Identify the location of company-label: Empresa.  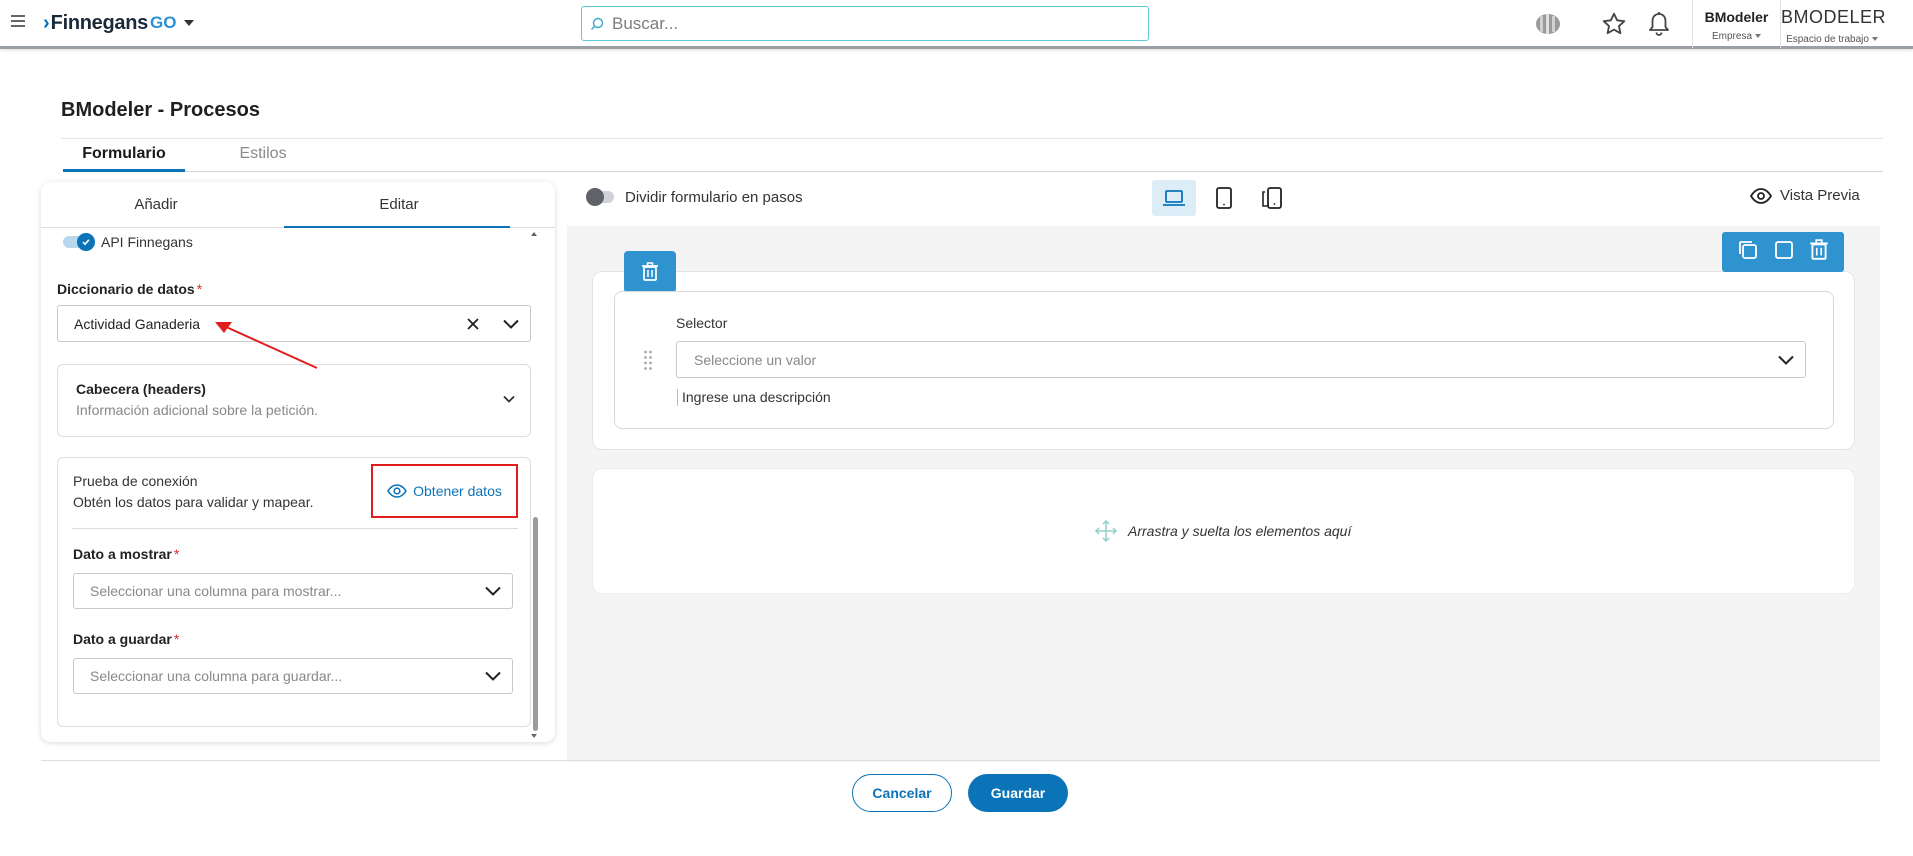
(1736, 36).